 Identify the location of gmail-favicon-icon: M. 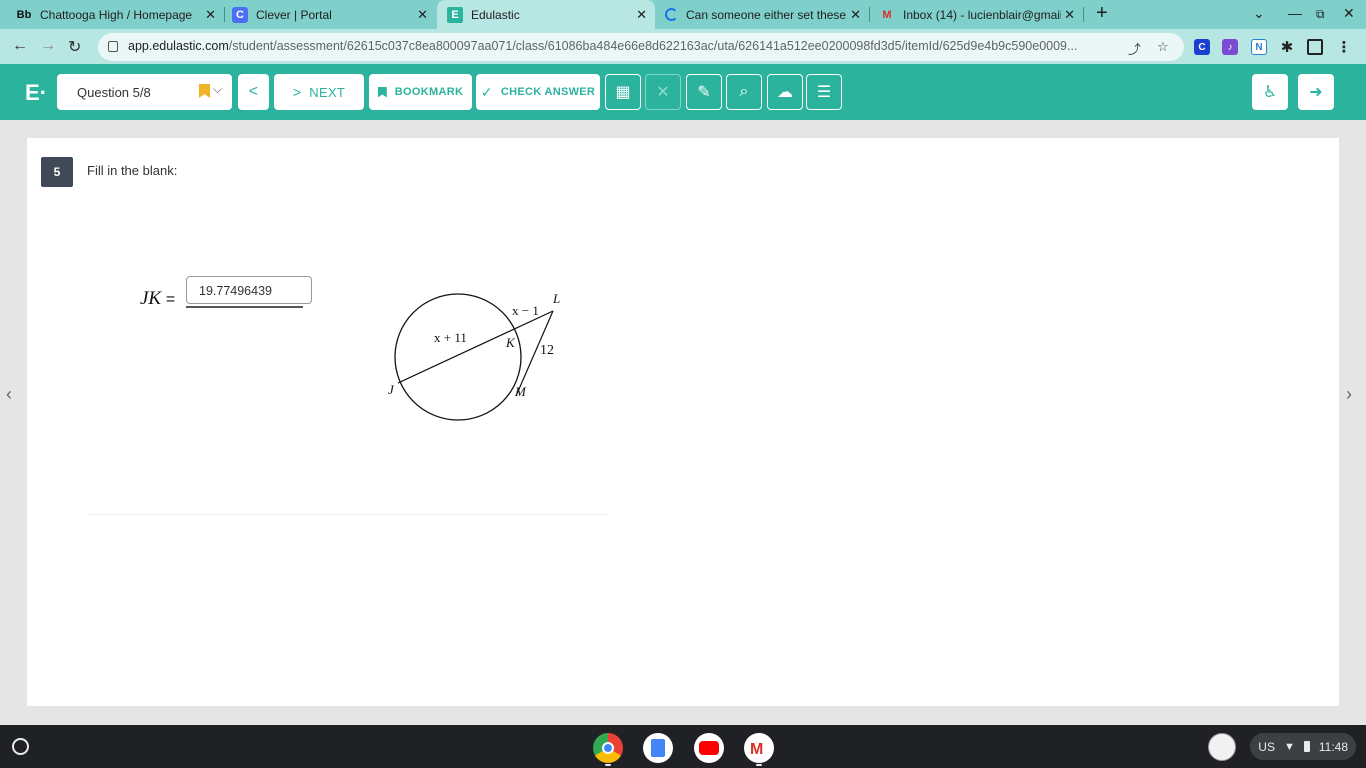
(887, 14).